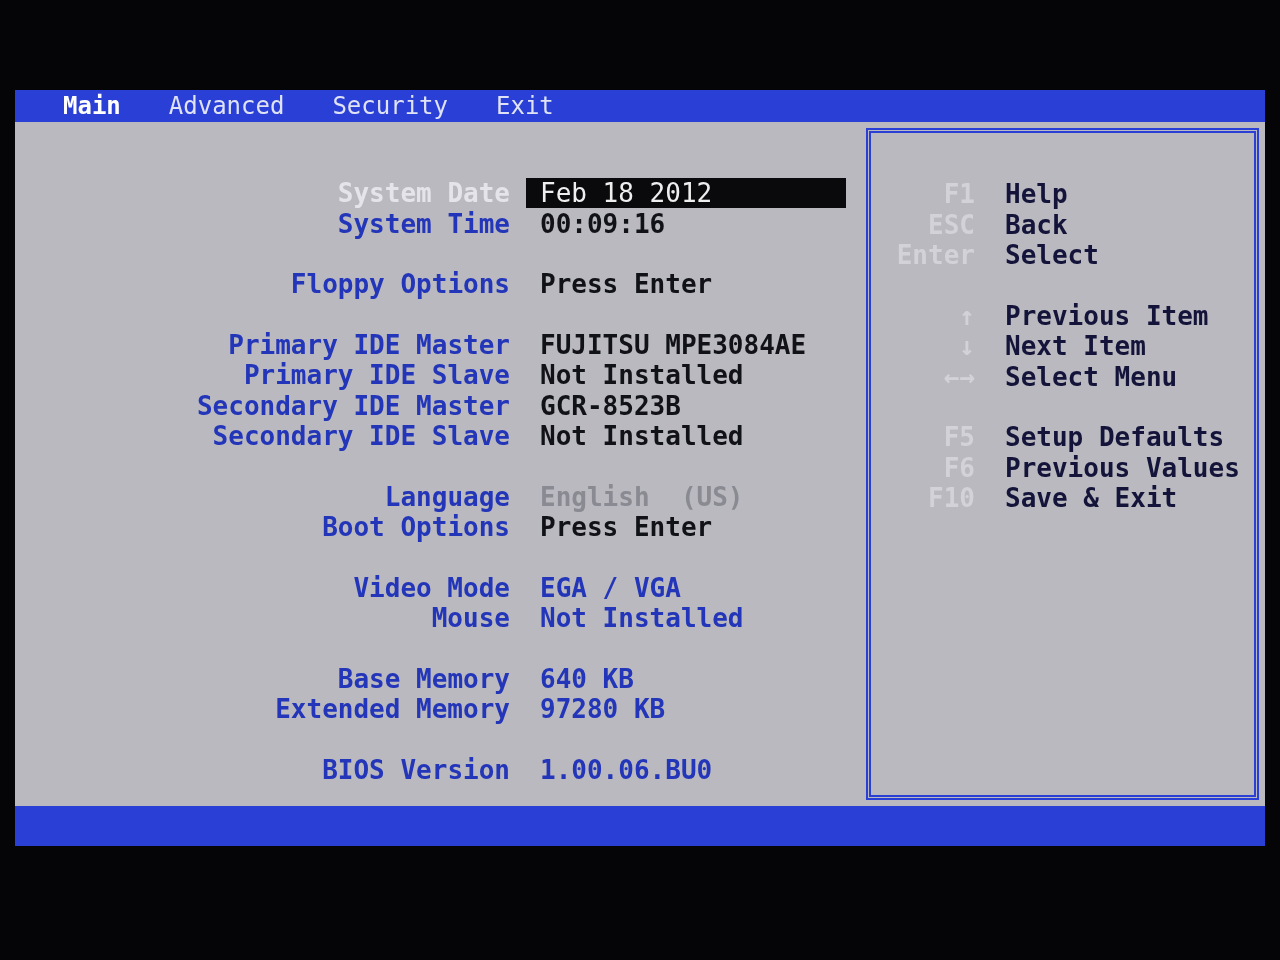  Describe the element at coordinates (447, 496) in the screenshot. I see `setting-label: Language` at that location.